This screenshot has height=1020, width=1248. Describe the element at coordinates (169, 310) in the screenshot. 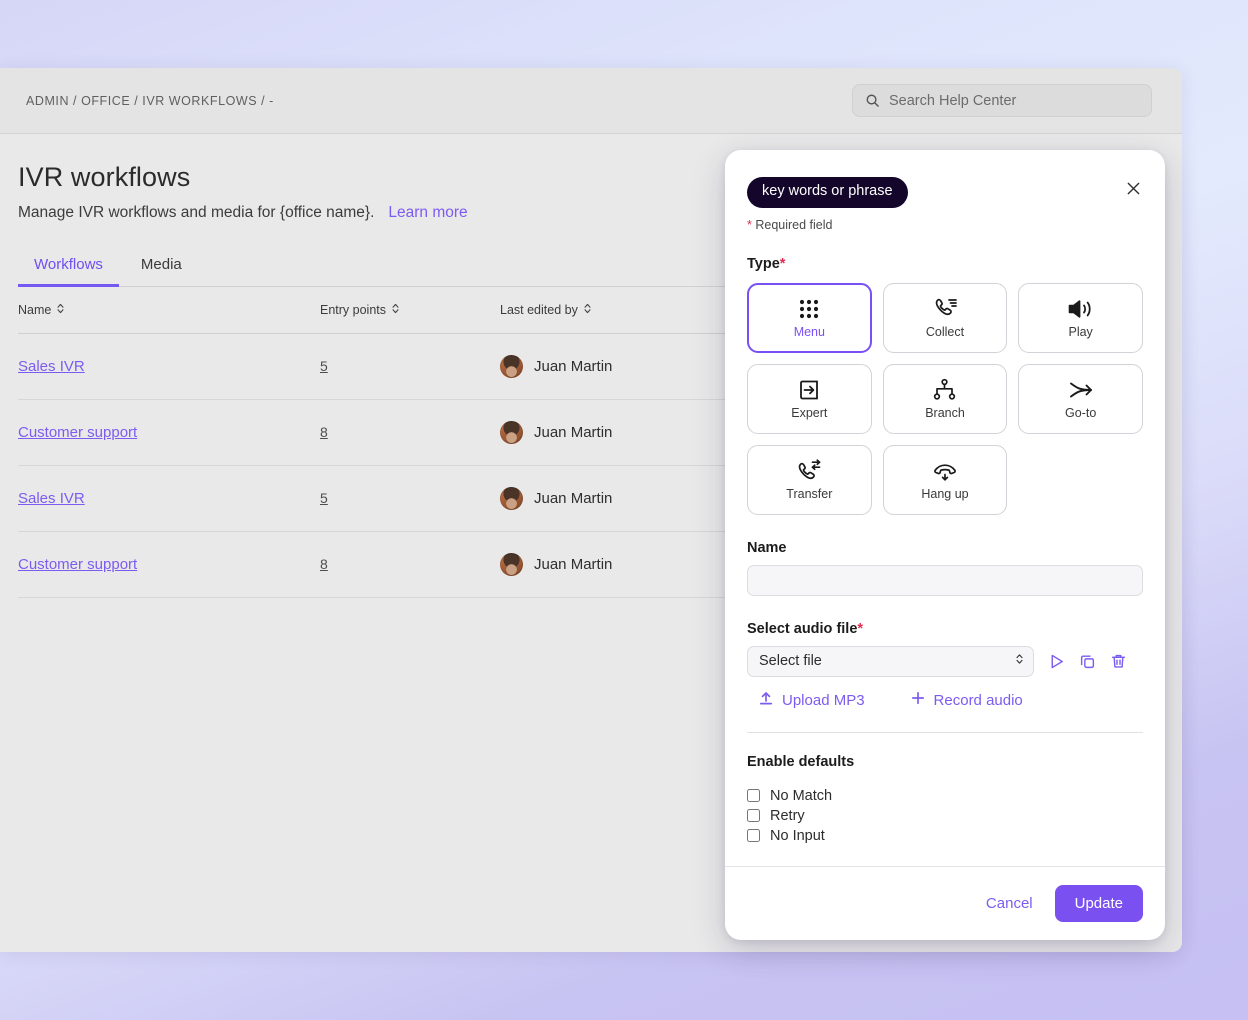

I see `column-header-name: Name` at that location.